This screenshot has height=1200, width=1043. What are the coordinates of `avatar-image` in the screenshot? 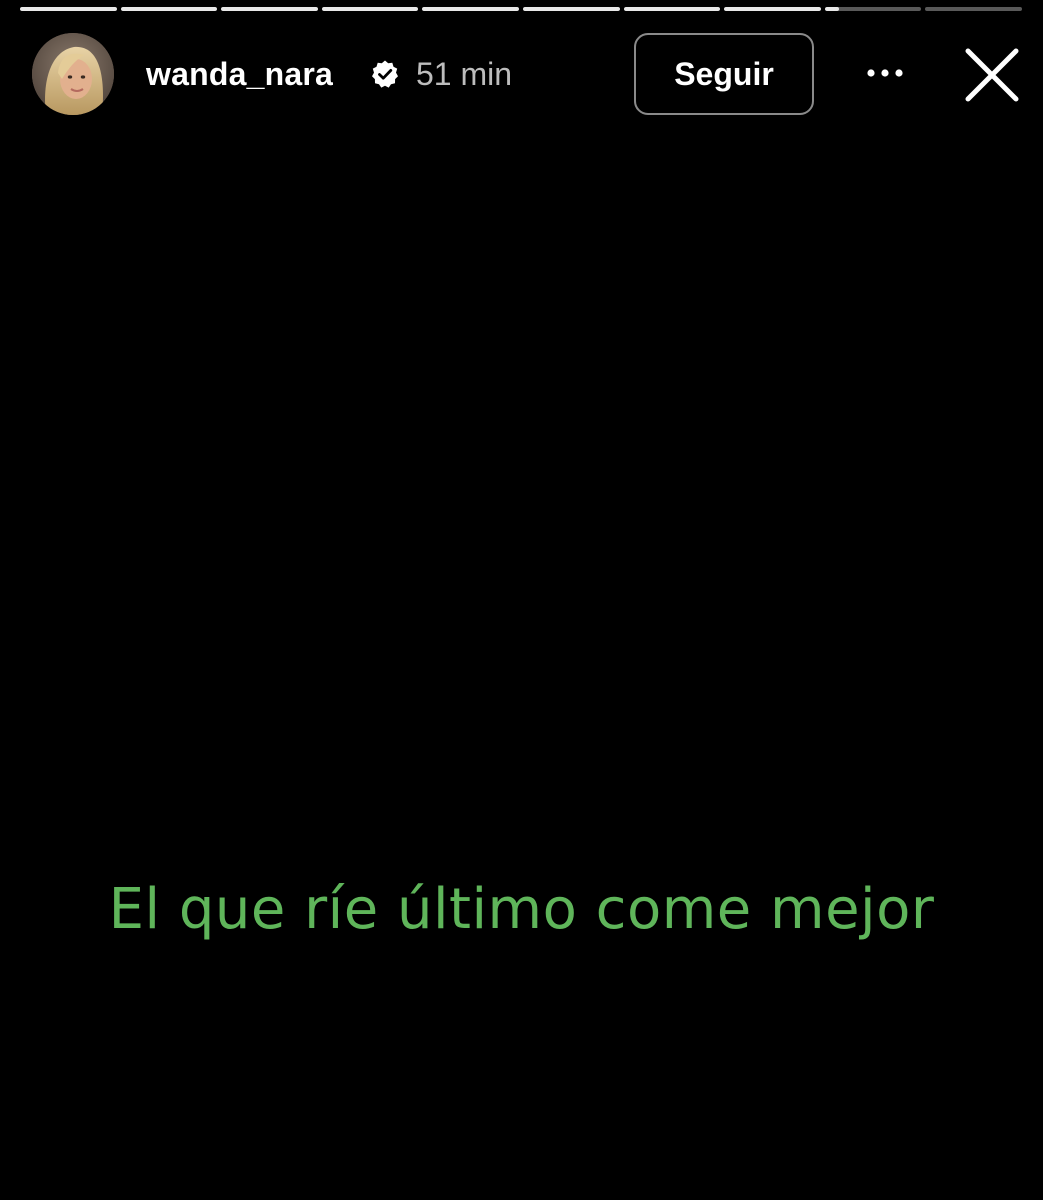 It's located at (73, 74).